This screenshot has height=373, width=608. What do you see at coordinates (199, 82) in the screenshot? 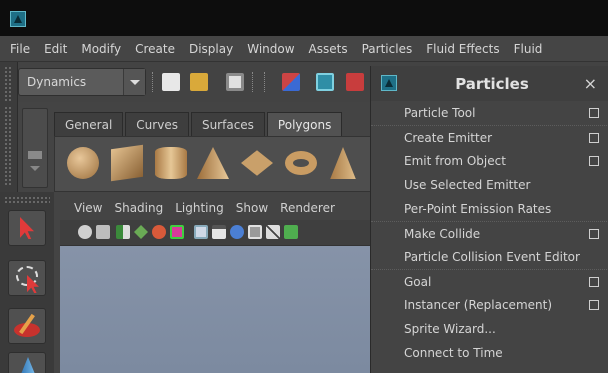
I see `open-scene-icon` at bounding box center [199, 82].